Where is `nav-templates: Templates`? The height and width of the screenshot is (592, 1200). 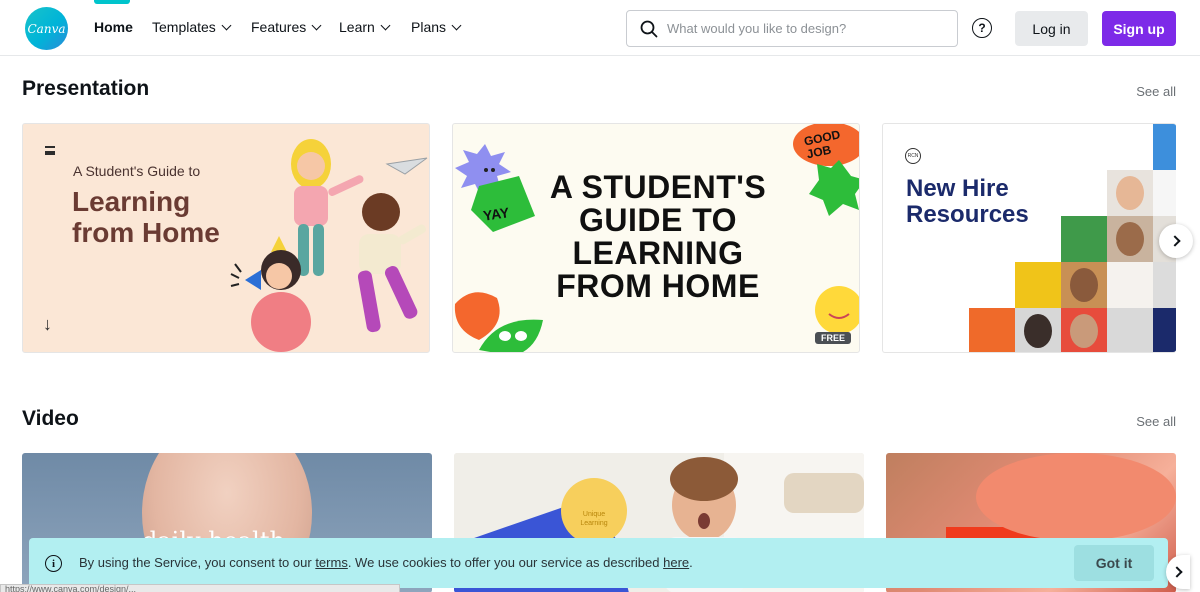
nav-templates: Templates is located at coordinates (192, 27).